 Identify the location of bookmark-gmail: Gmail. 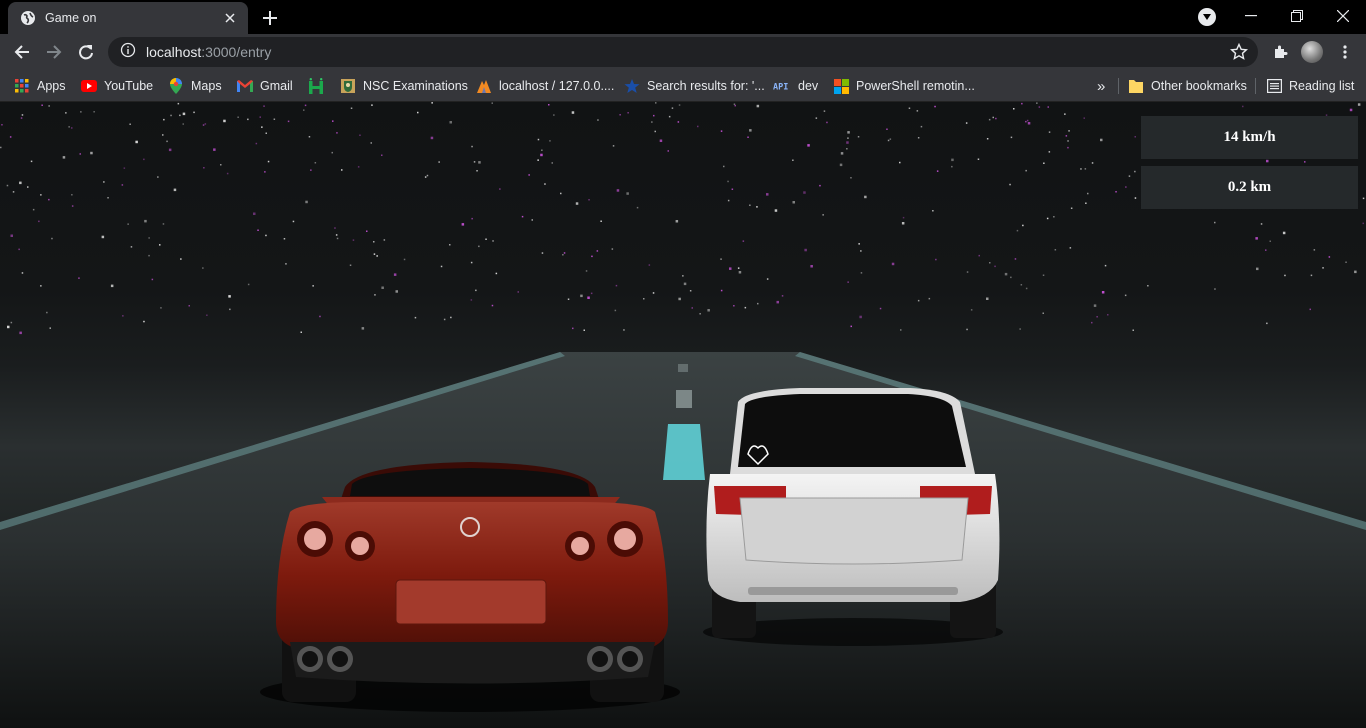
(265, 86).